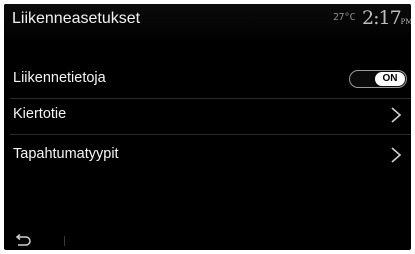  What do you see at coordinates (23, 240) in the screenshot?
I see `back-arrow-icon` at bounding box center [23, 240].